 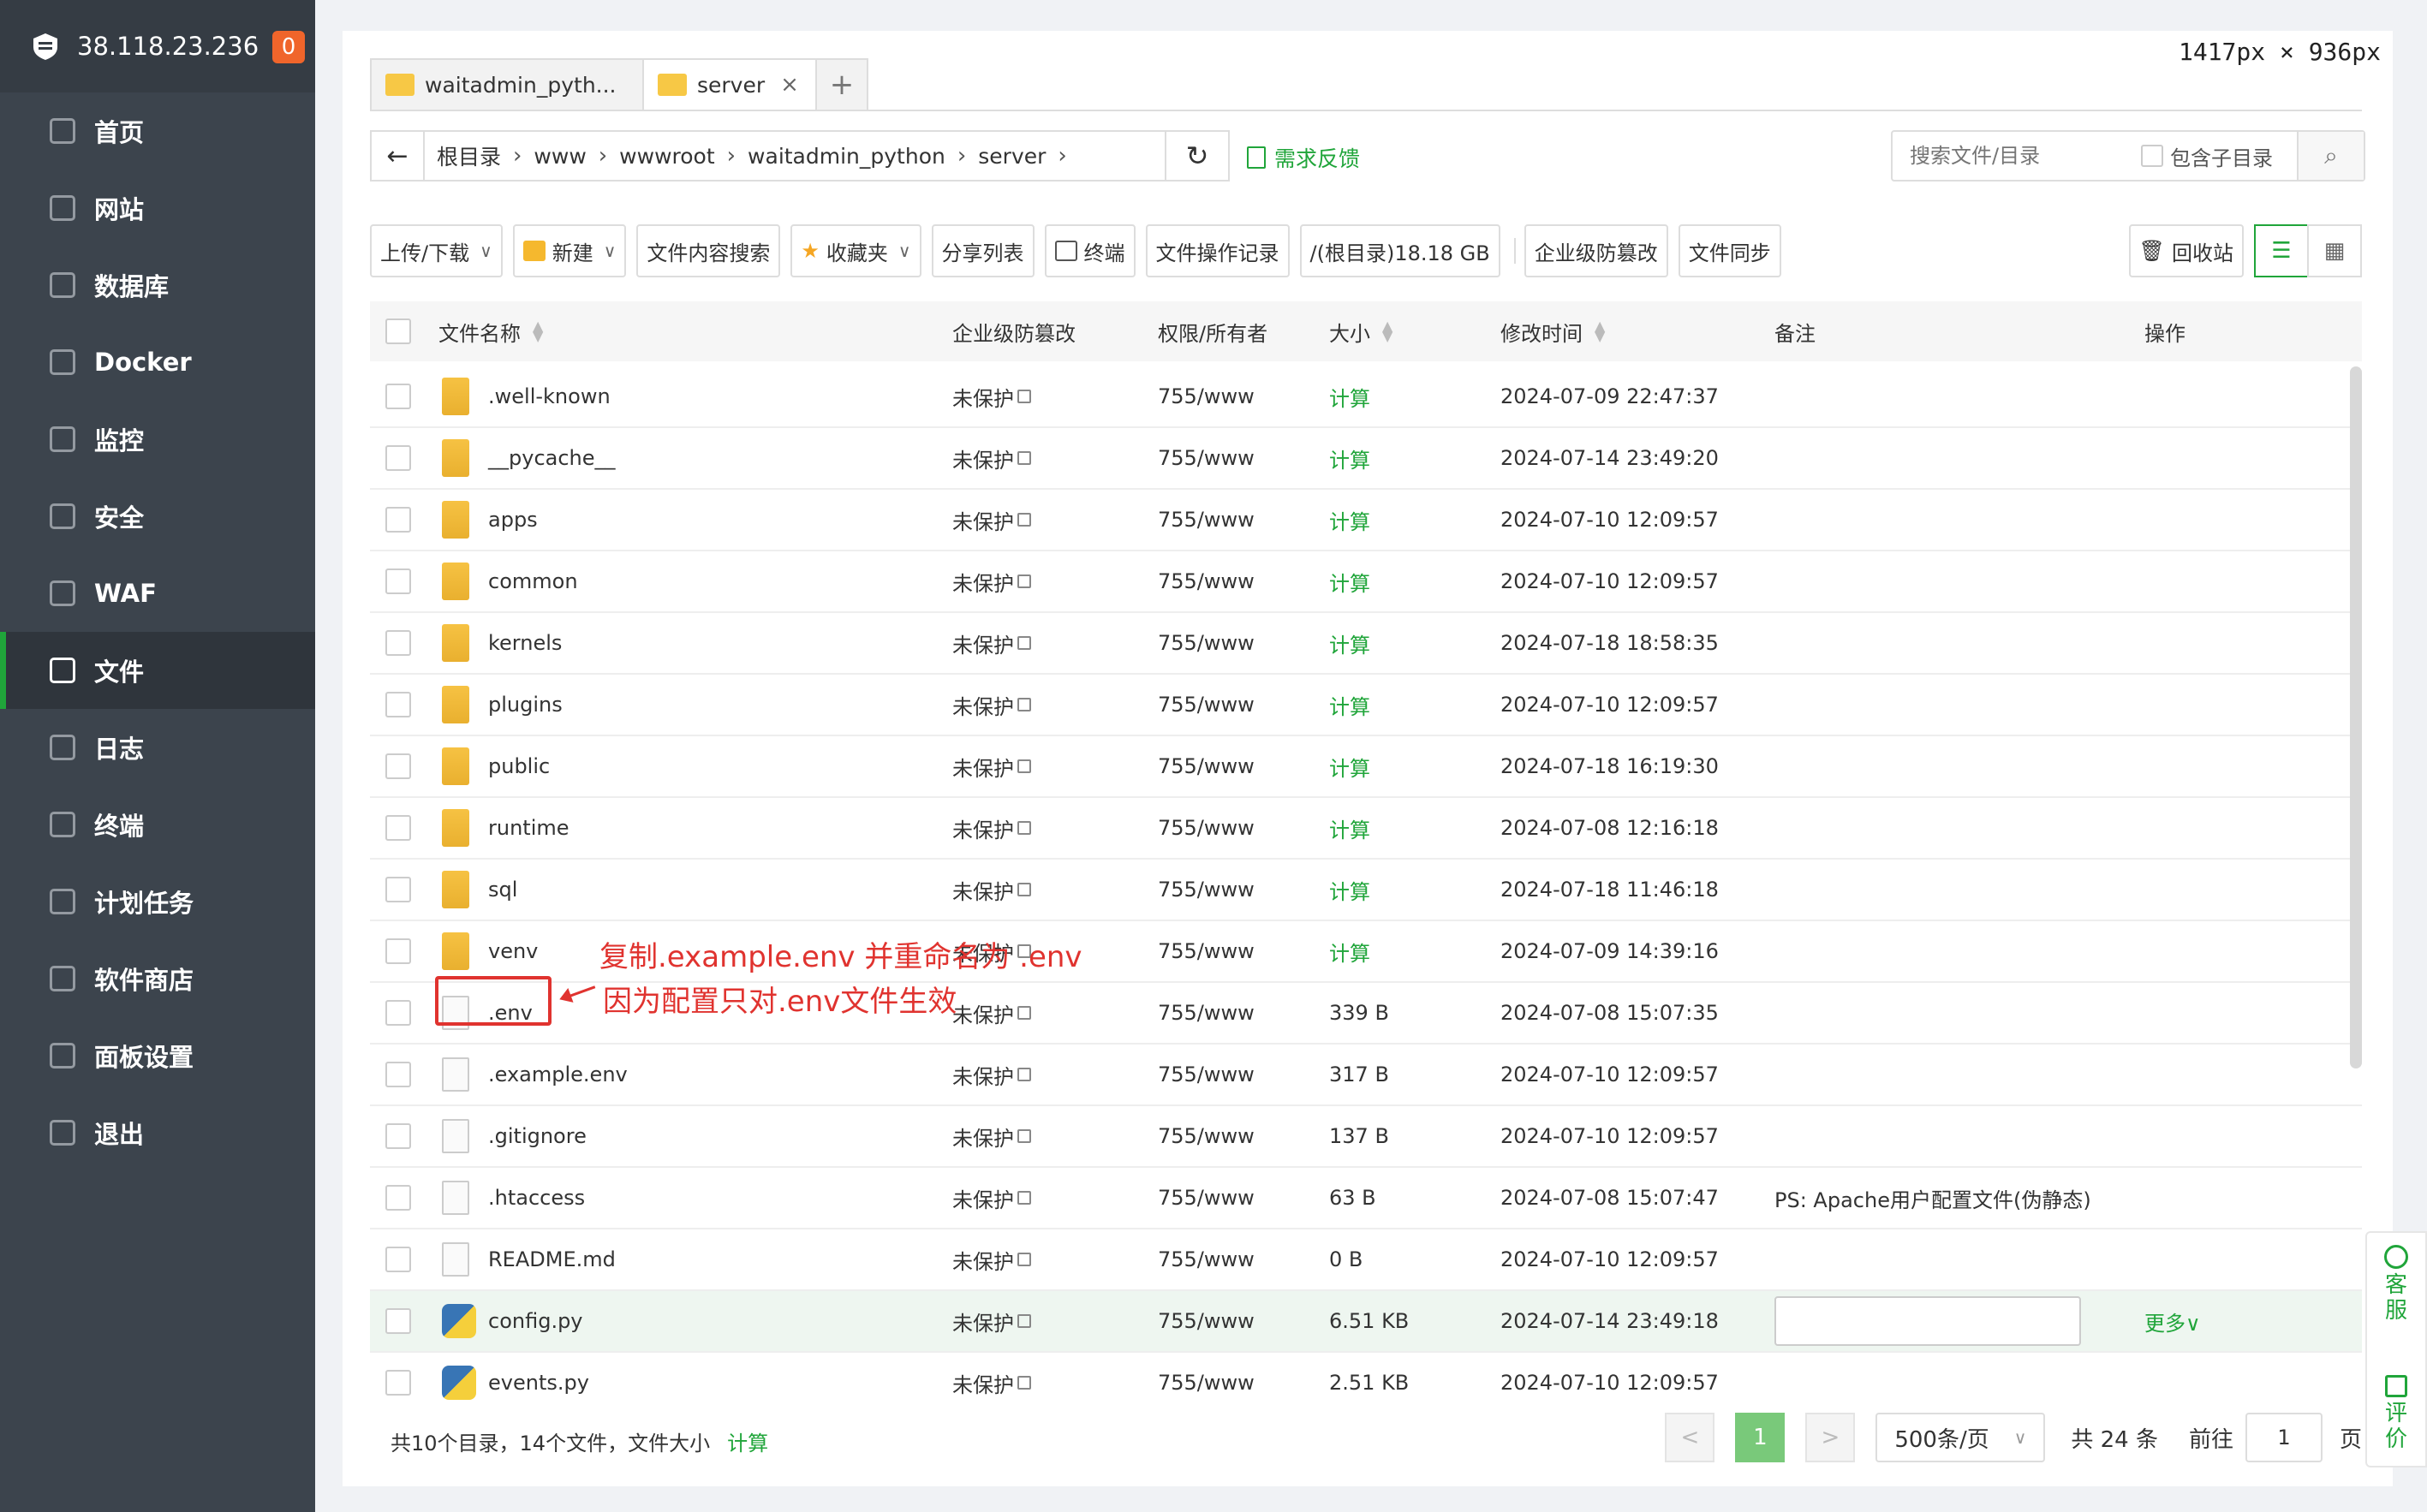 I want to click on file-name: events.py, so click(x=538, y=1380).